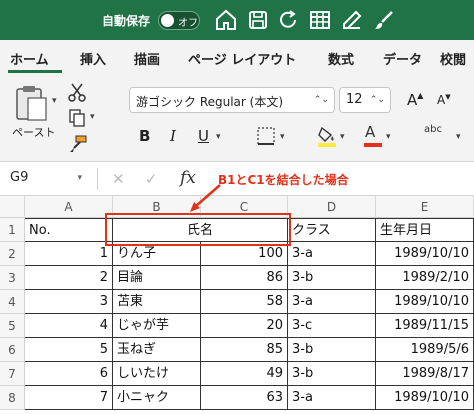 This screenshot has width=474, height=414. I want to click on refresh-icon, so click(288, 20).